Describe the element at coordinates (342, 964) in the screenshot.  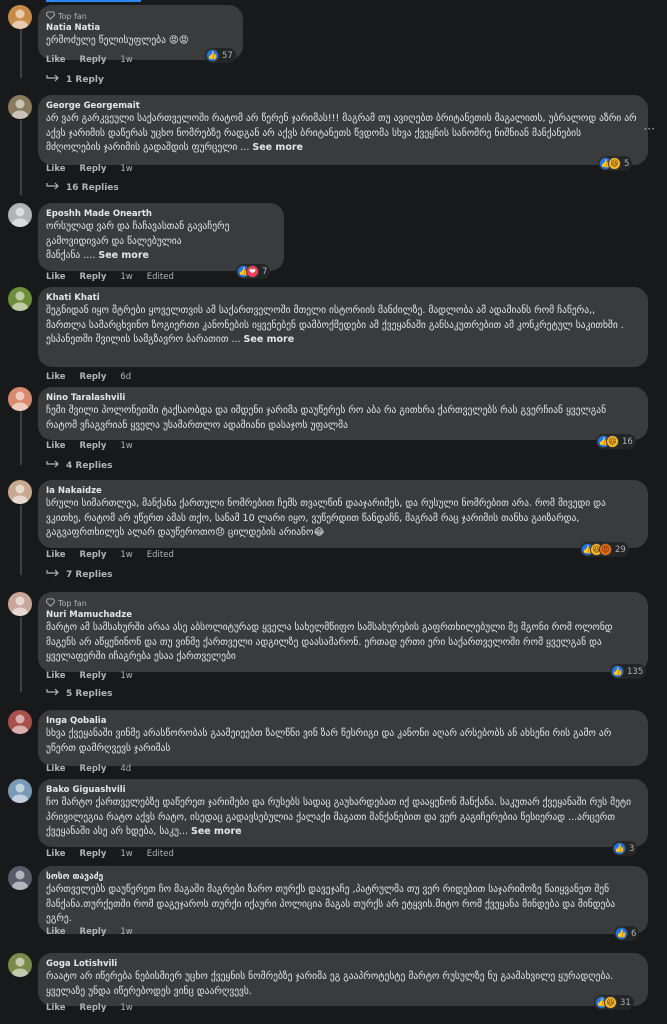
I see `author-name: Goga Lotishvili` at that location.